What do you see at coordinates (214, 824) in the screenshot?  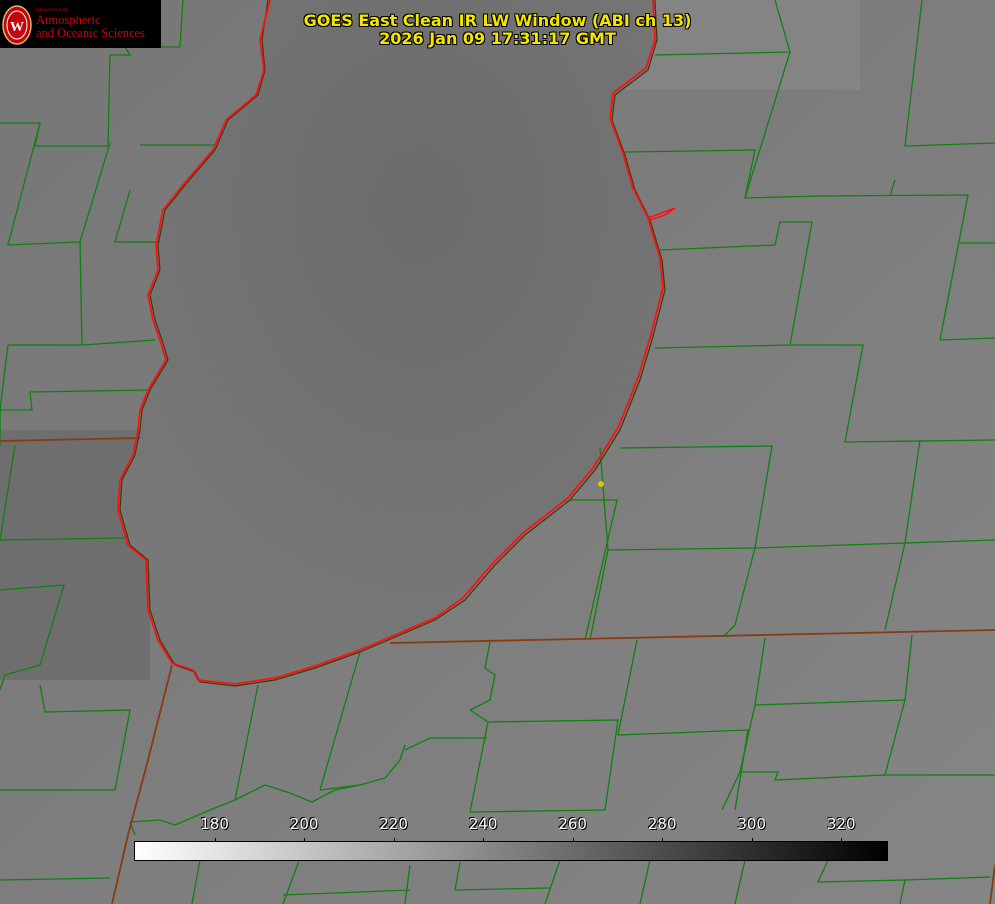 I see `colorbar-tick-label: 180` at bounding box center [214, 824].